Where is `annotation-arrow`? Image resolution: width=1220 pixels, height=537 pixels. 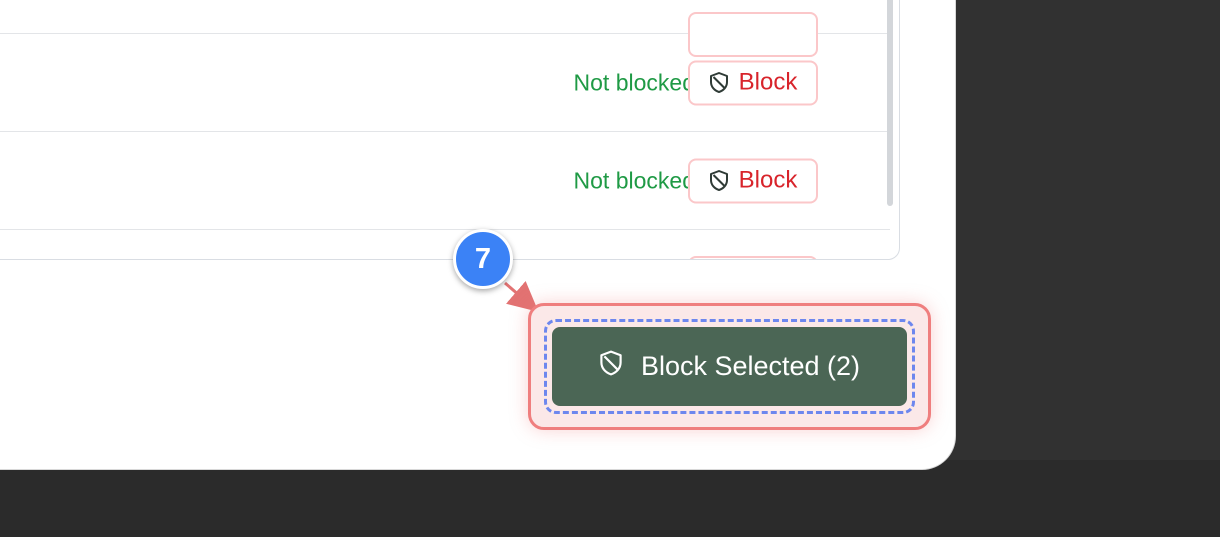 annotation-arrow is located at coordinates (521, 296).